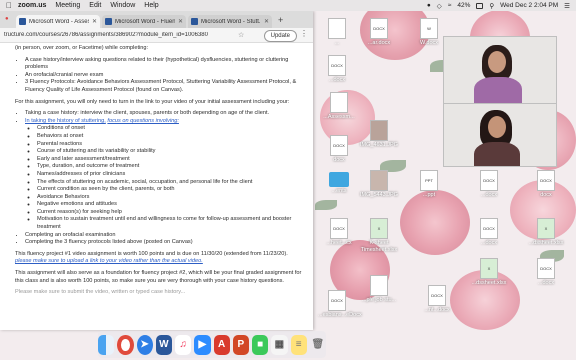  What do you see at coordinates (529, 5) in the screenshot?
I see `clock: Wed Dec 2 2:04 PM` at bounding box center [529, 5].